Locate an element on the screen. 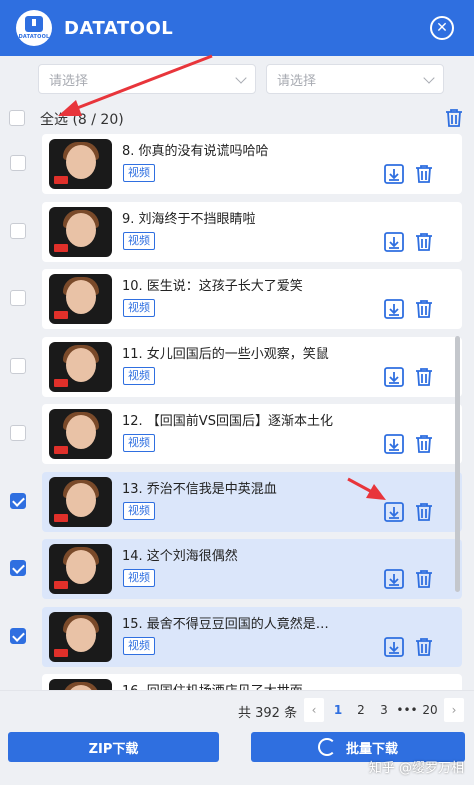 Image resolution: width=474 pixels, height=785 pixels. page-3-button: 3 is located at coordinates (384, 710).